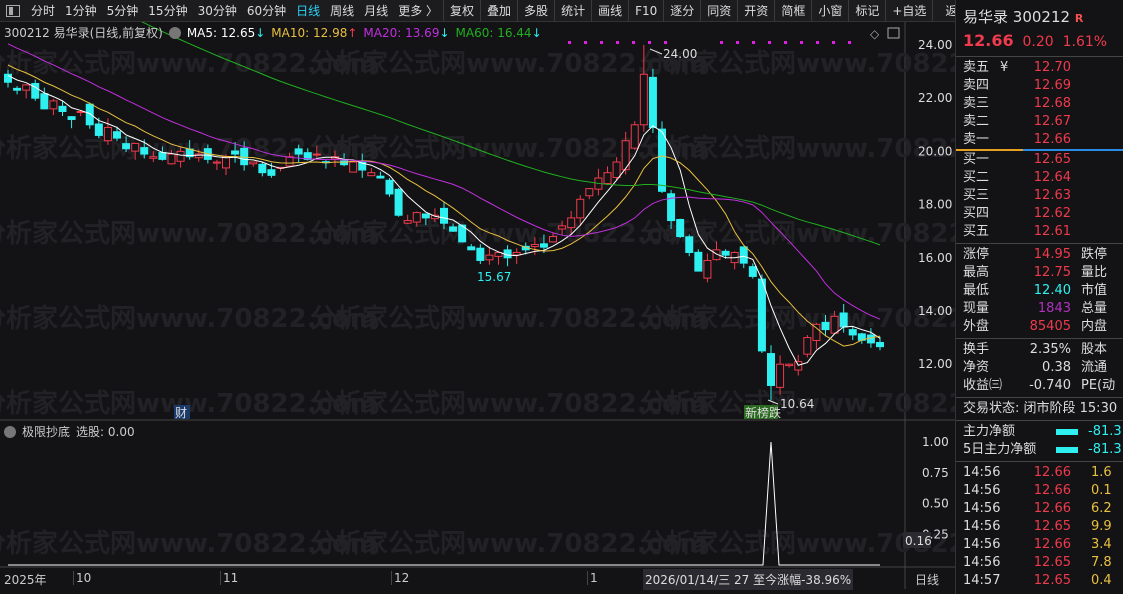  I want to click on period-tab: 5分钟, so click(123, 10).